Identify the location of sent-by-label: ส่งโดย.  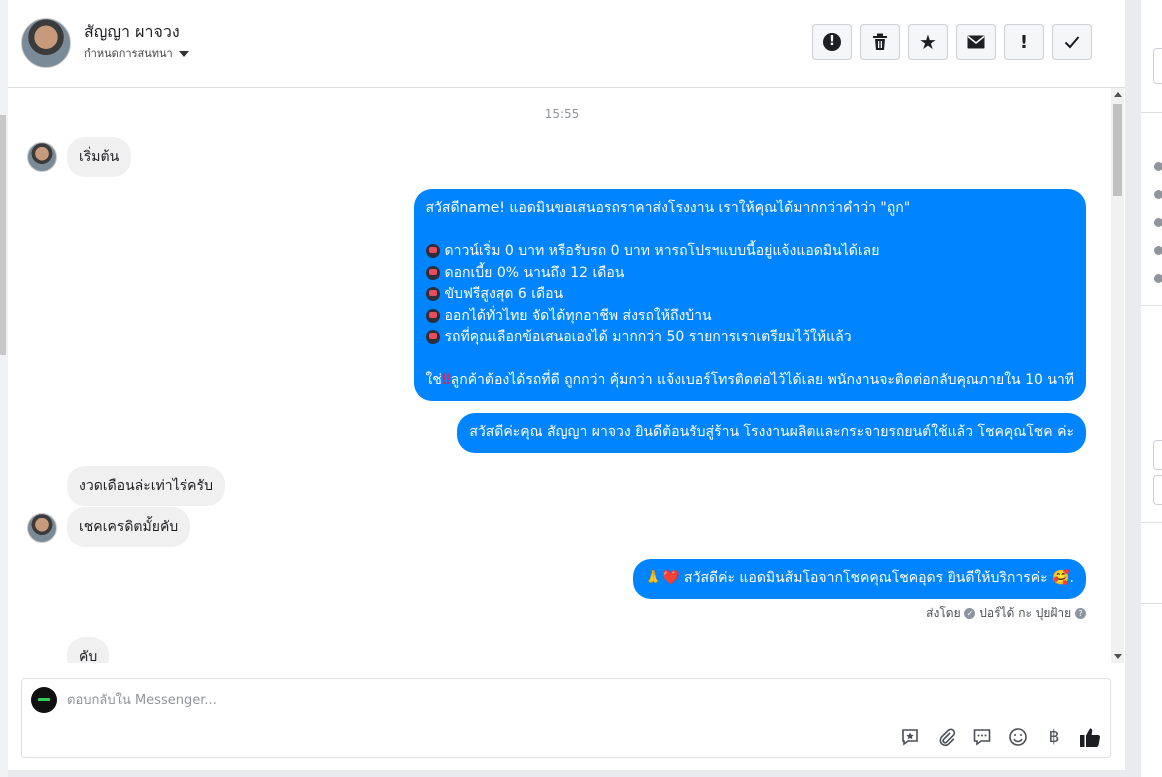
(943, 613).